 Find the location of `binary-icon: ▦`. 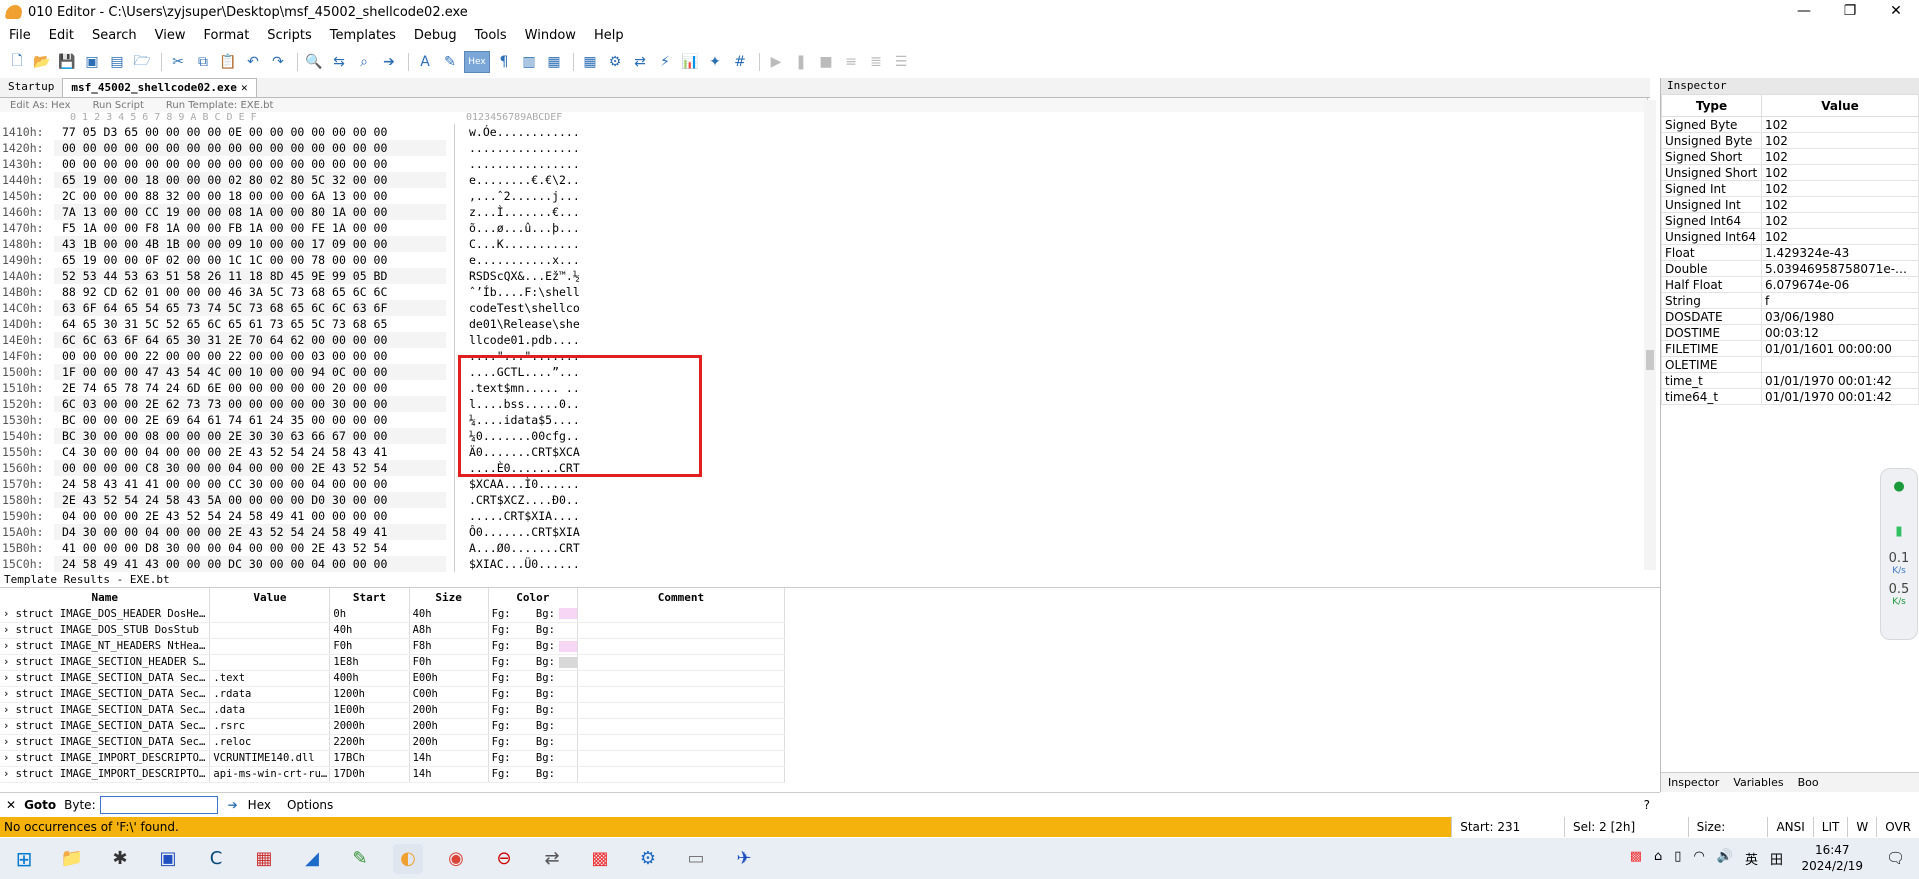

binary-icon: ▦ is located at coordinates (554, 62).